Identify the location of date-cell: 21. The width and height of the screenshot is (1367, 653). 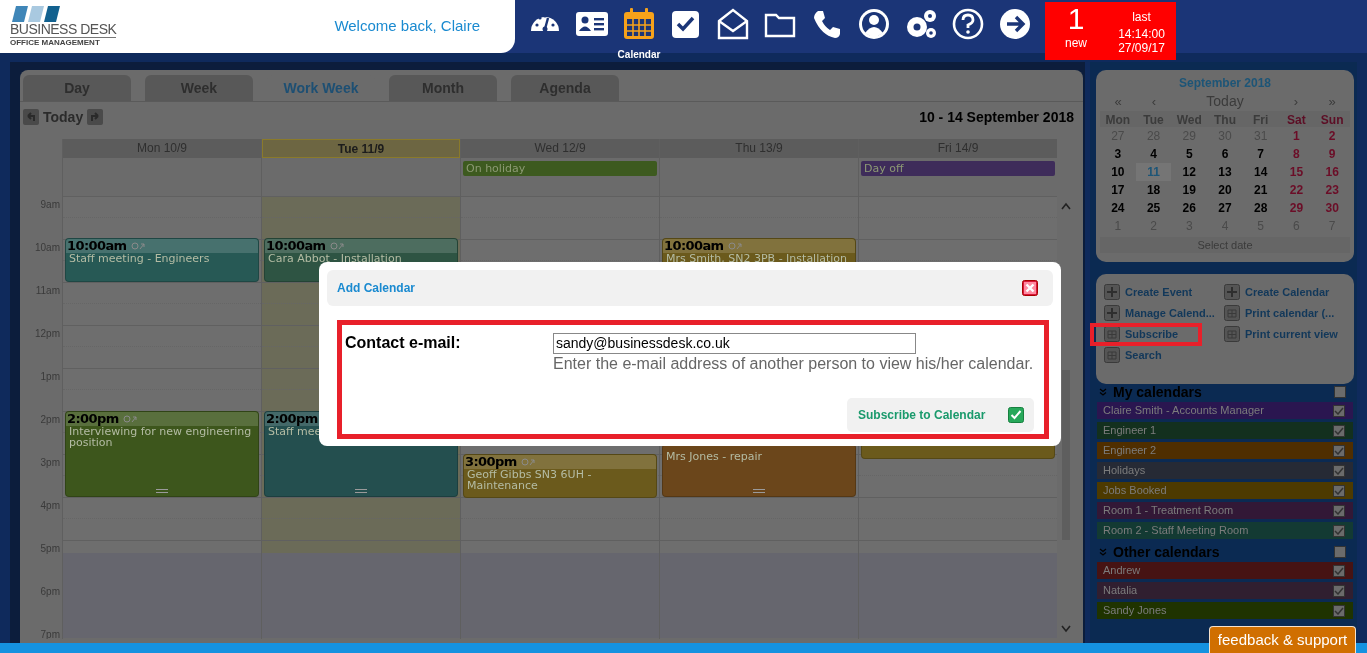
(1260, 190).